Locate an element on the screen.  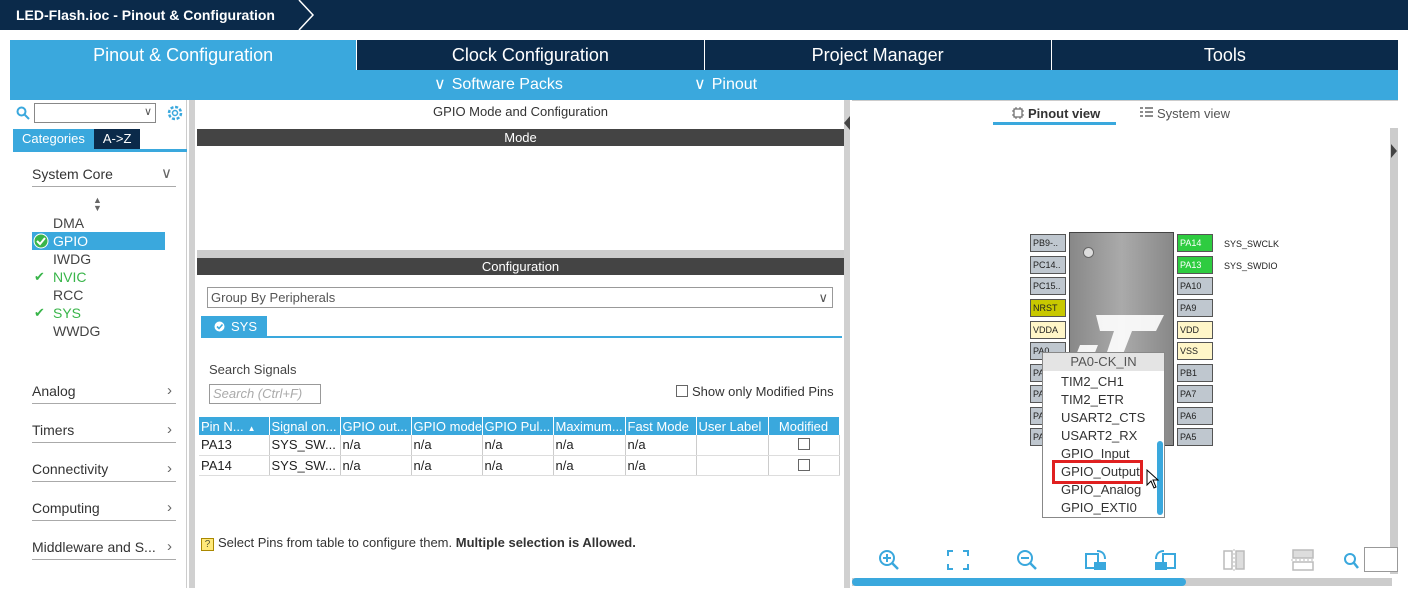
table-row: PA13 SYS_SW... n/a n/a n/a n/a n/a is located at coordinates (519, 445).